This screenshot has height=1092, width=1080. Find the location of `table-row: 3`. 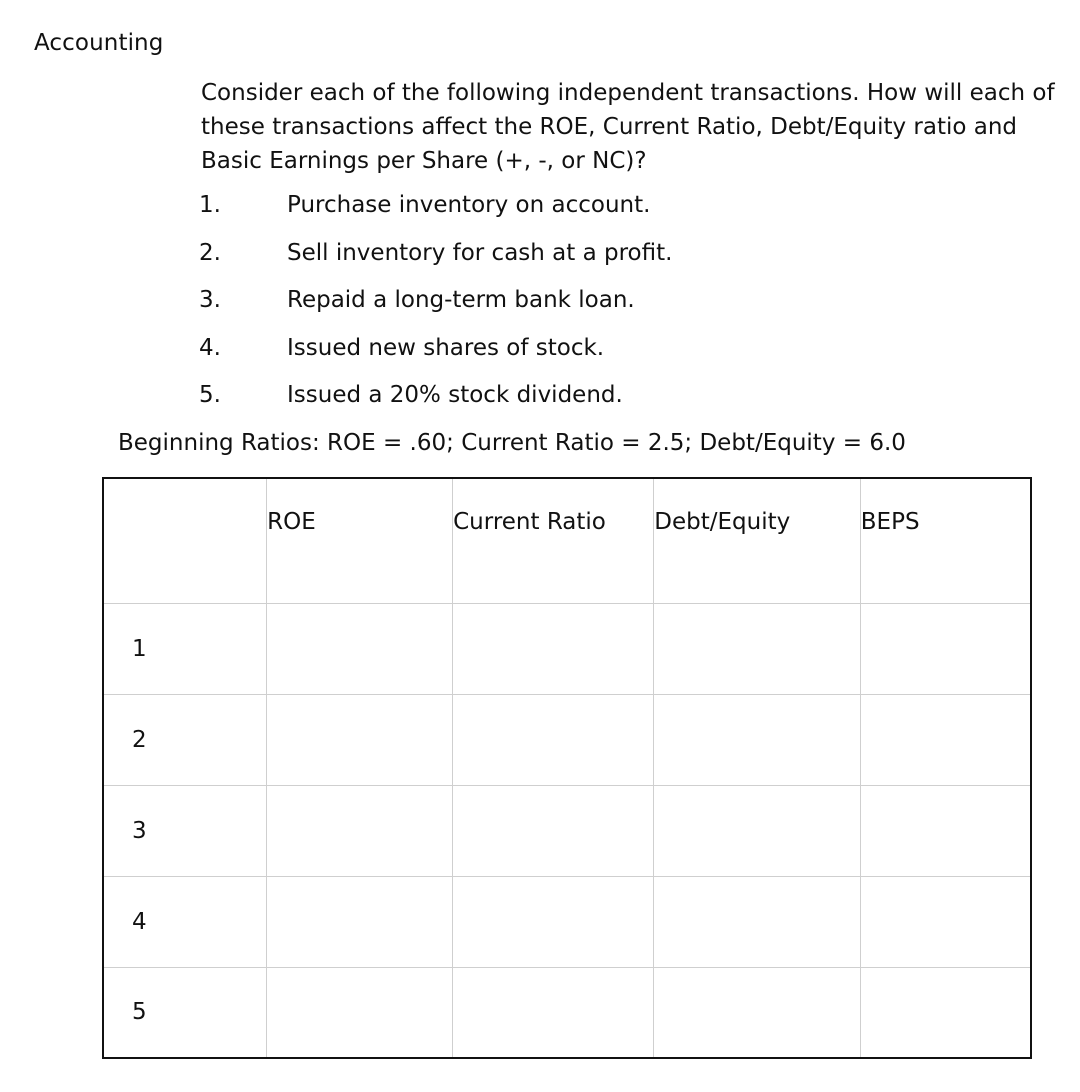

table-row: 3 is located at coordinates (567, 830).